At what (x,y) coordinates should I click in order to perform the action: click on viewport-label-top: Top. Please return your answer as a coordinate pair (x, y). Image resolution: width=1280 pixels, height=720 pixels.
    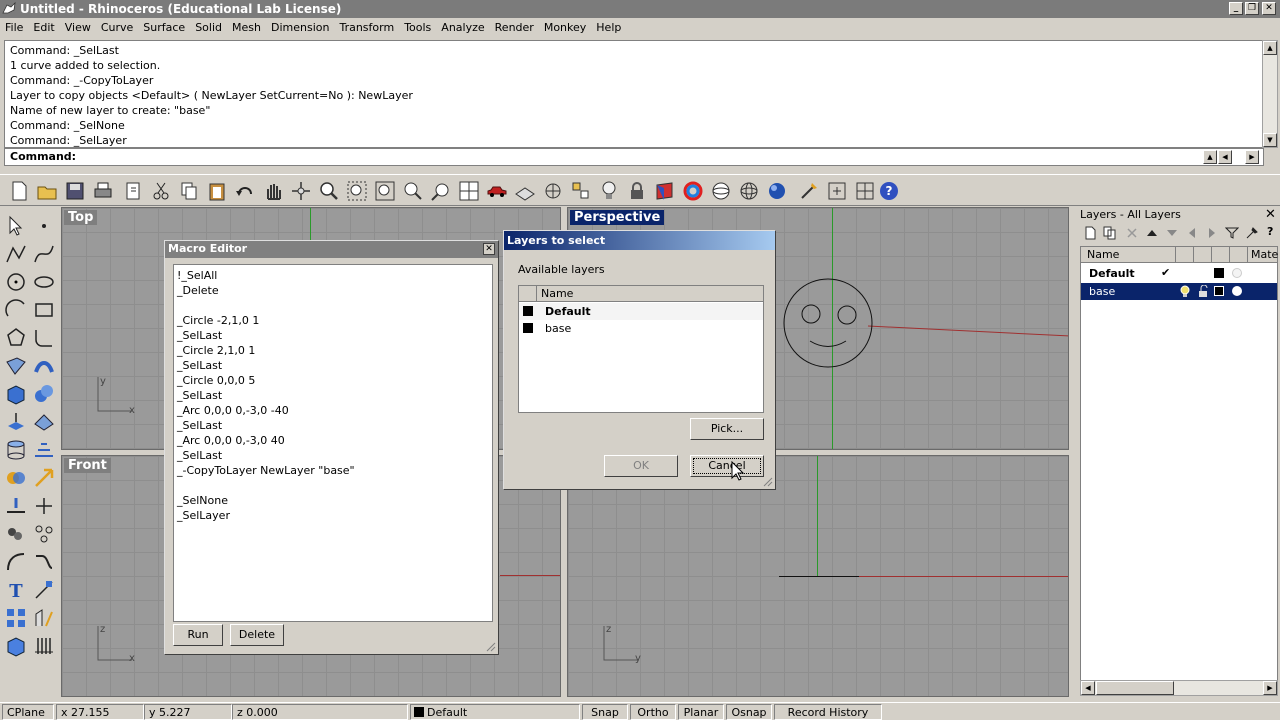
    Looking at the image, I should click on (81, 217).